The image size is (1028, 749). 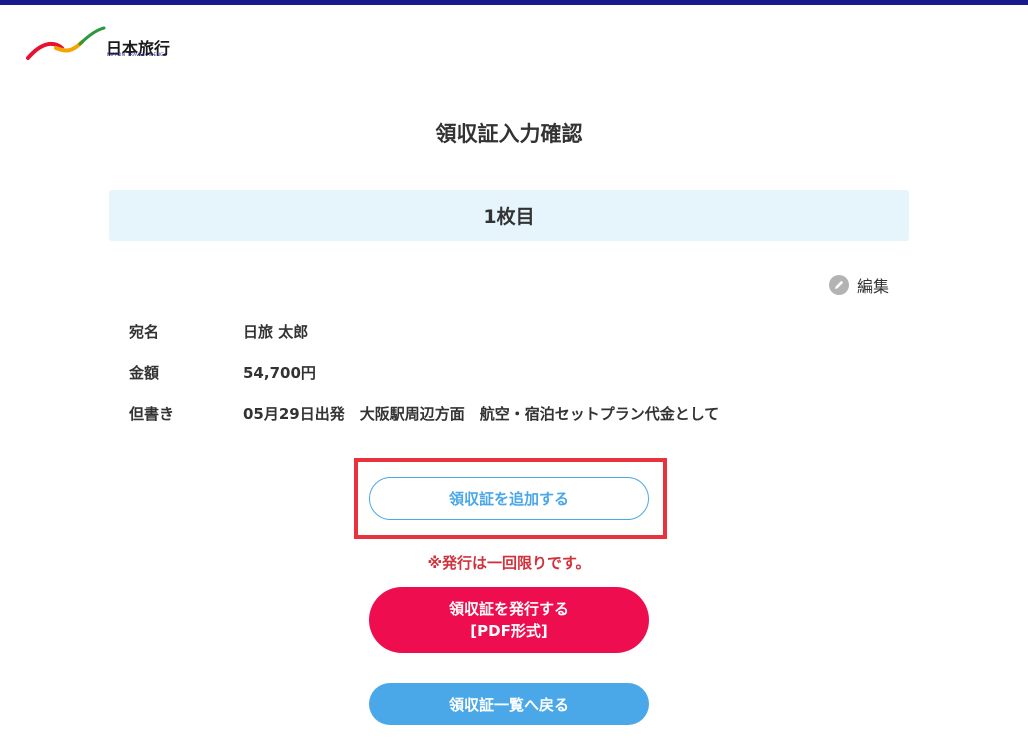 I want to click on edit-link: 編集, so click(x=859, y=285).